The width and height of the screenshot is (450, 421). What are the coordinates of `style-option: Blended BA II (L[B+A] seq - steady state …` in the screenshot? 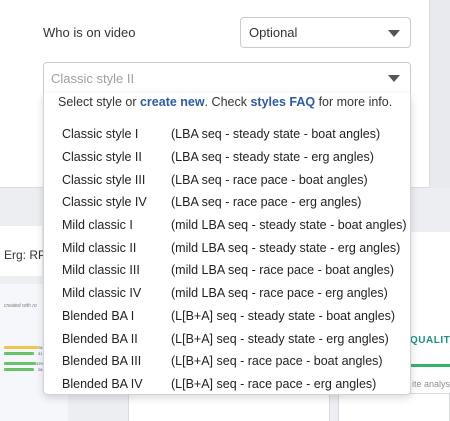 It's located at (227, 338).